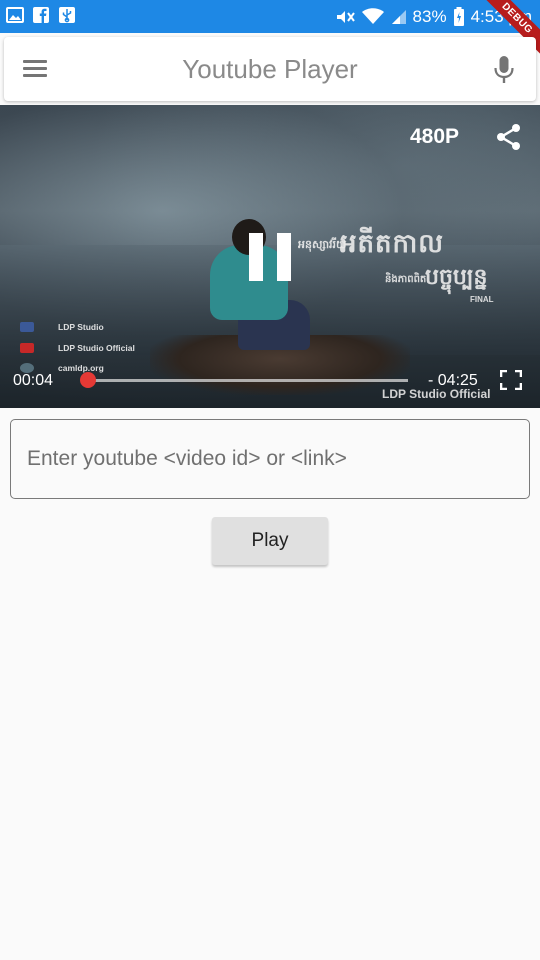 The width and height of the screenshot is (540, 960). I want to click on thumbnail-social-label: LDP Studio Official, so click(96, 347).